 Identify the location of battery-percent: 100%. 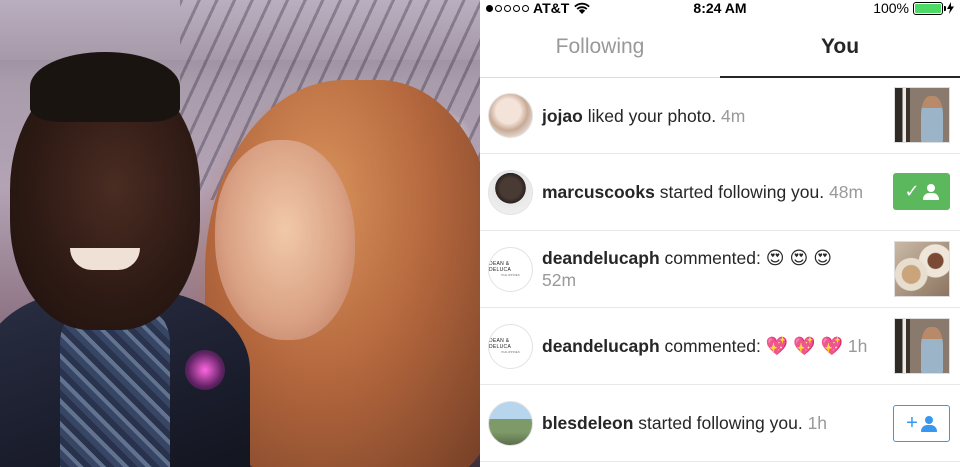
(891, 8).